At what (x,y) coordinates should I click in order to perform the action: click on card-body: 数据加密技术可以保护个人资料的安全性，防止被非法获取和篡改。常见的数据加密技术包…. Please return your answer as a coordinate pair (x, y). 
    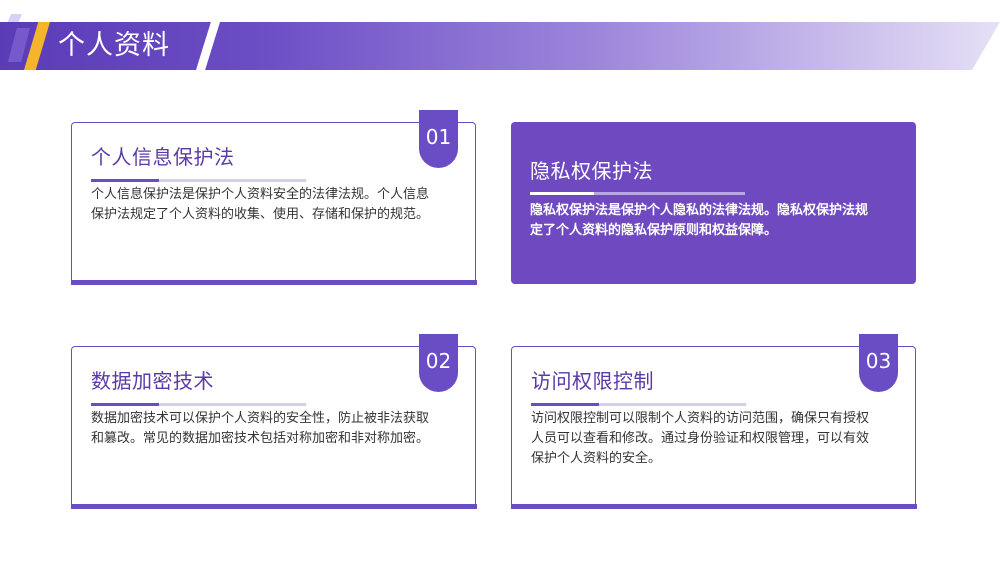
    Looking at the image, I should click on (260, 428).